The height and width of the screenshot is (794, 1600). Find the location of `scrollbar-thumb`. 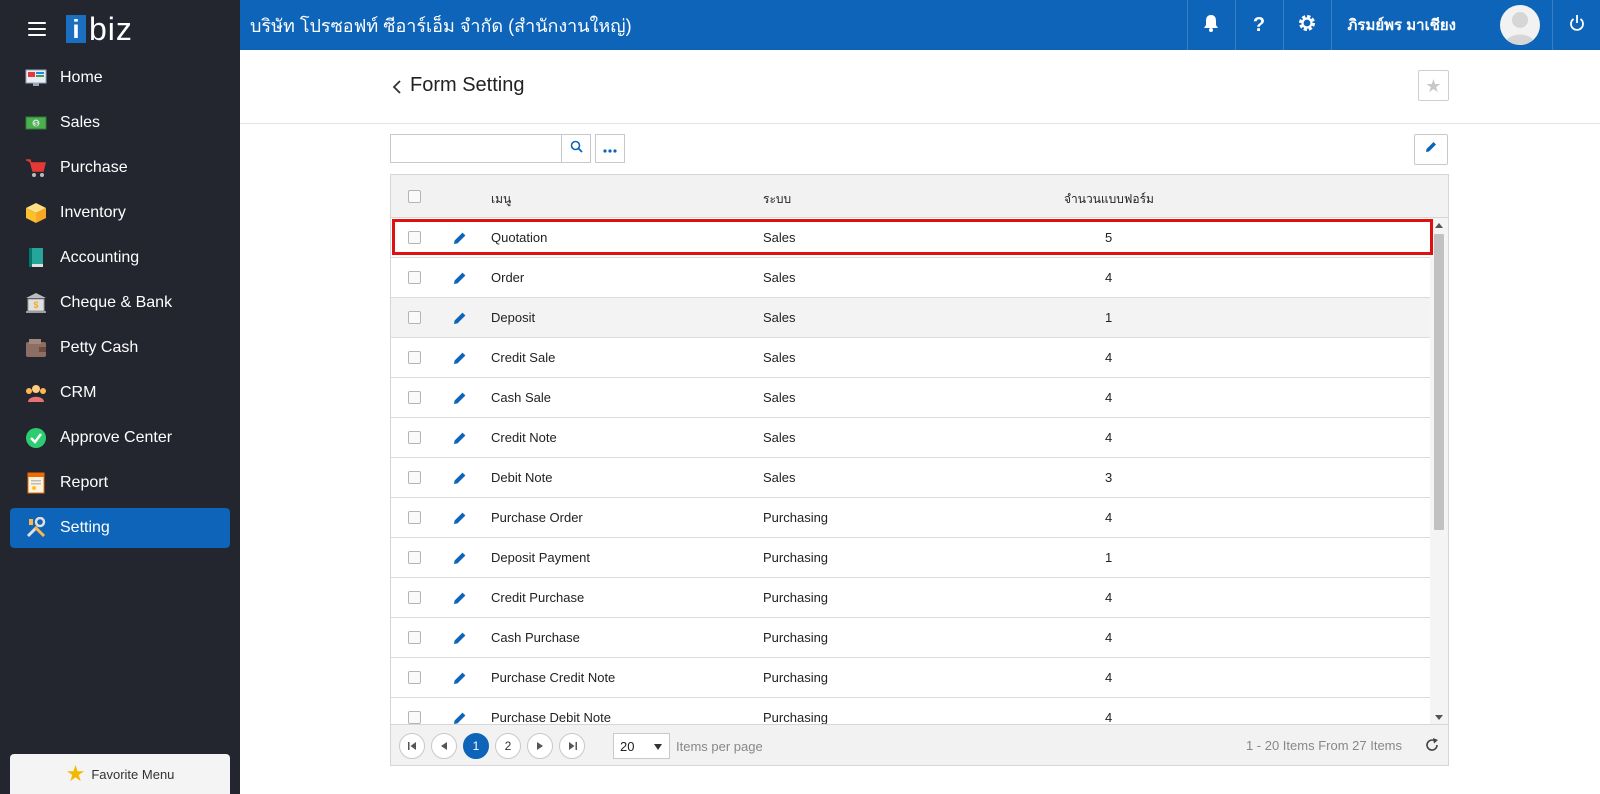

scrollbar-thumb is located at coordinates (1439, 382).